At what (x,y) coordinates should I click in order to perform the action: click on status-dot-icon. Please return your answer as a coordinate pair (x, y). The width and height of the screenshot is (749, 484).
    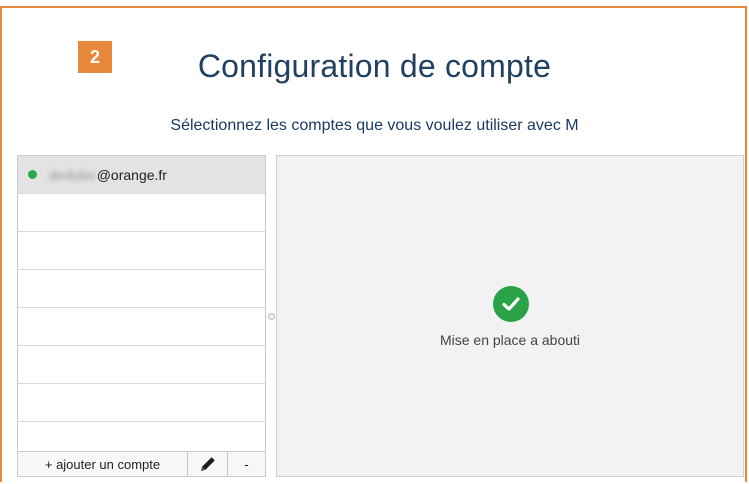
    Looking at the image, I should click on (32, 174).